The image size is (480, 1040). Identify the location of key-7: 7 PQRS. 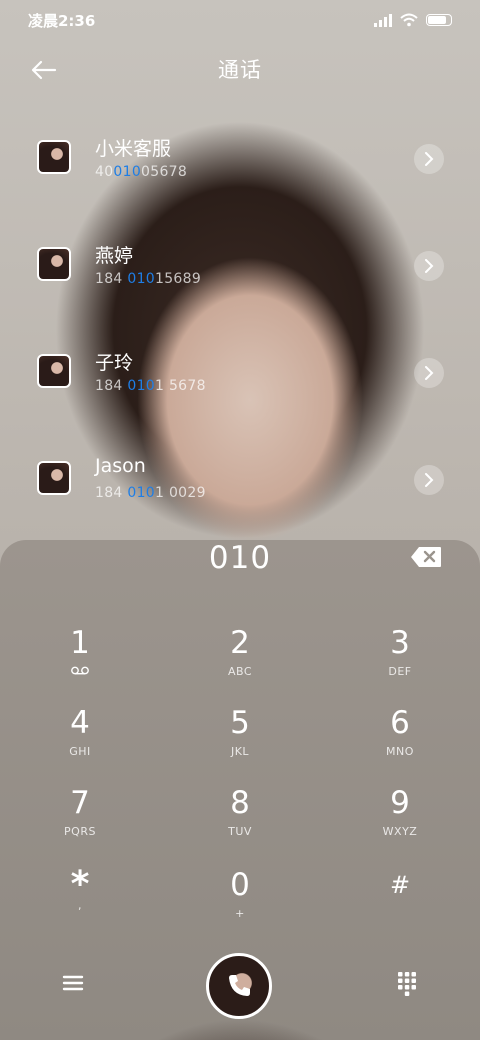
(80, 820).